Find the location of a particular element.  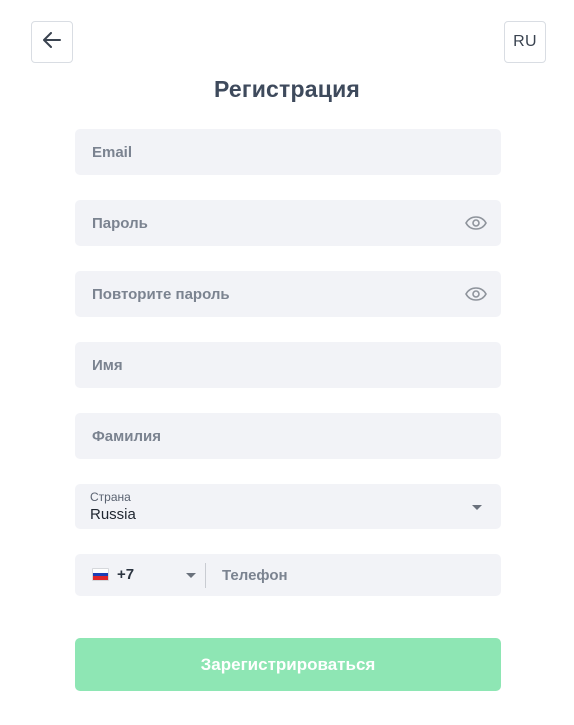

arrow-left-icon is located at coordinates (52, 42).